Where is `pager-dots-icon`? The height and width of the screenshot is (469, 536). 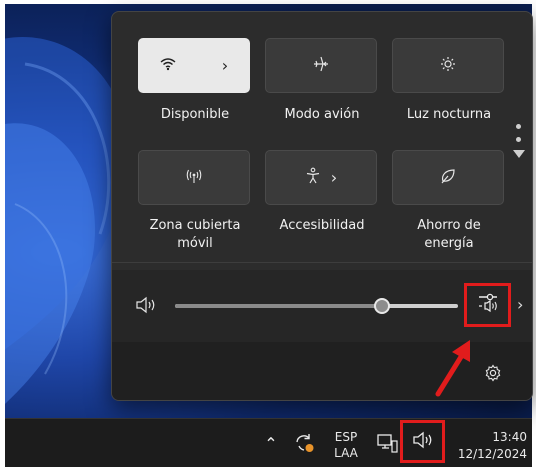 pager-dots-icon is located at coordinates (519, 141).